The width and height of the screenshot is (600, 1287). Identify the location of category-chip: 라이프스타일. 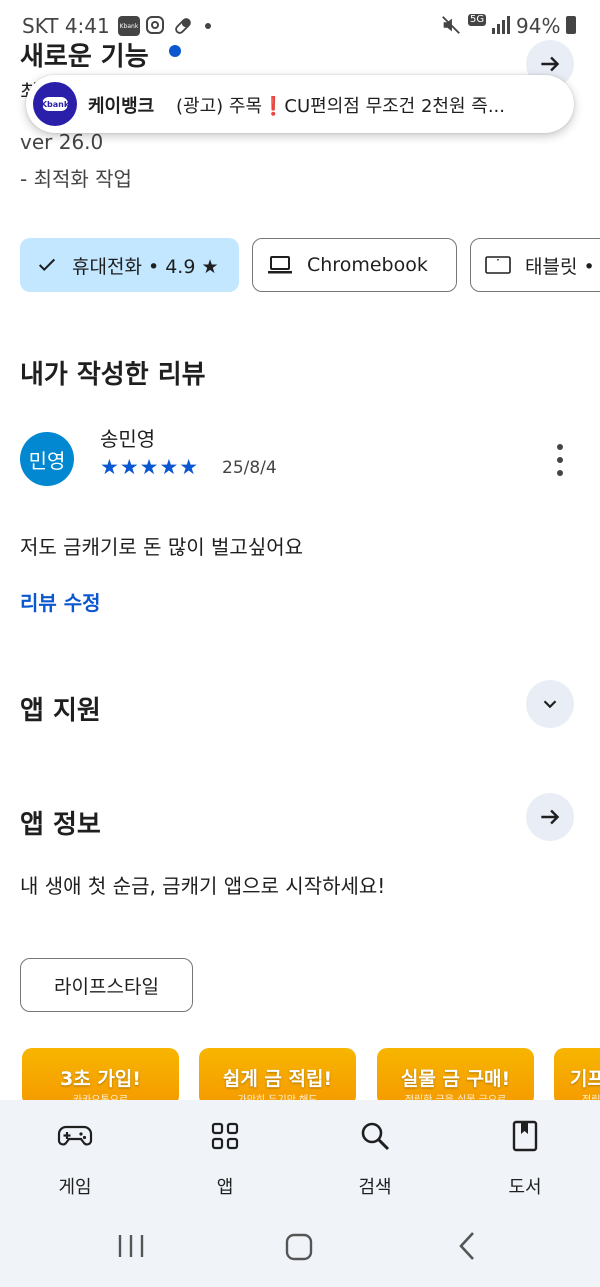
(106, 985).